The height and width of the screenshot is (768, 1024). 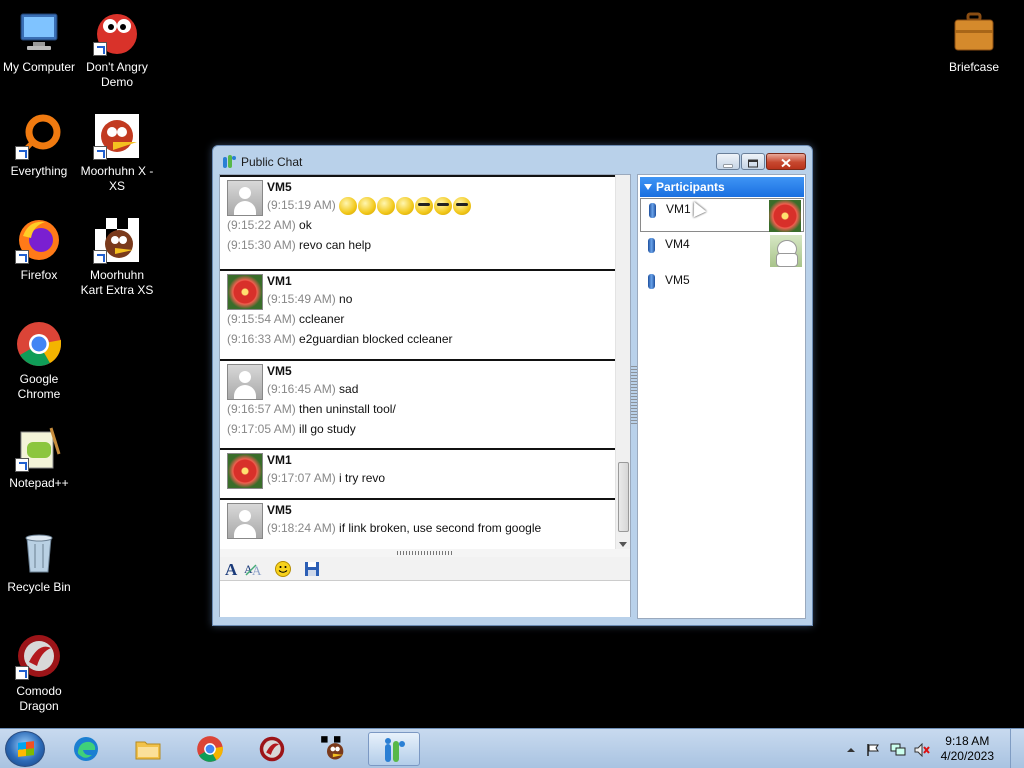 I want to click on briefcase-icon, so click(x=974, y=32).